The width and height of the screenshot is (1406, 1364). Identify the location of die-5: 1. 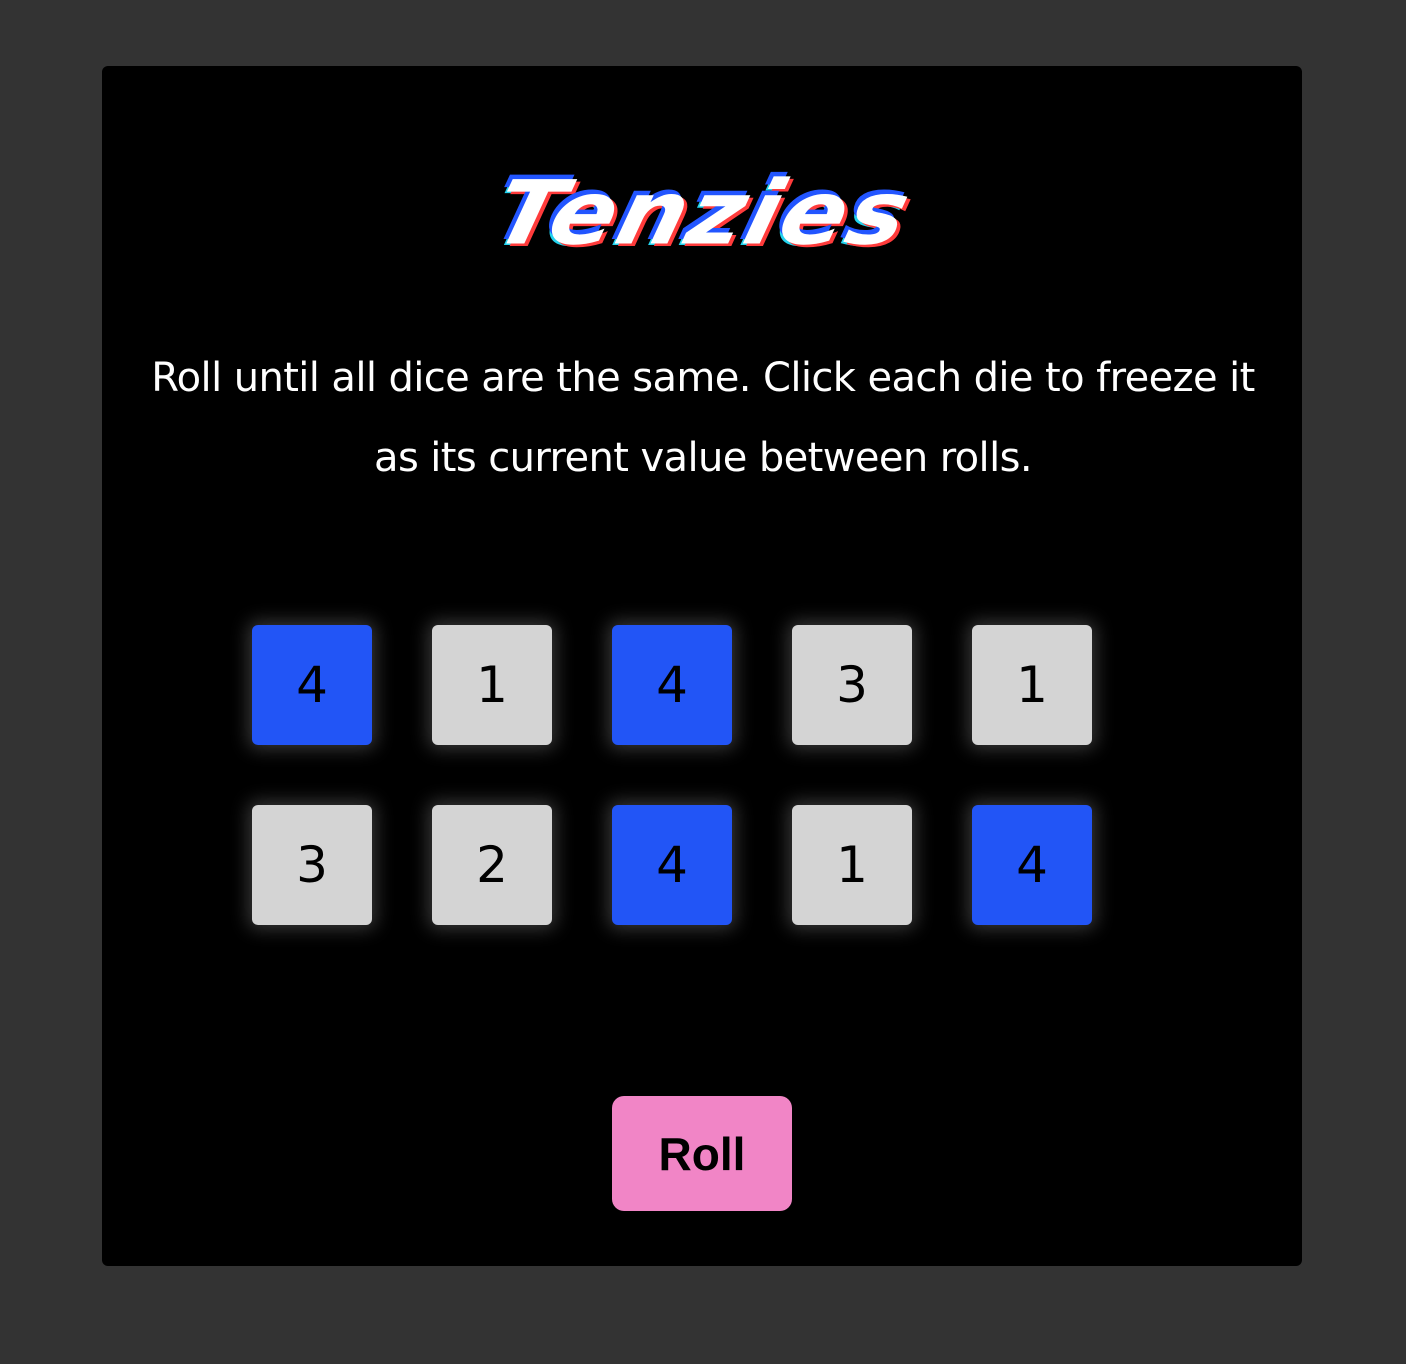
(1032, 685).